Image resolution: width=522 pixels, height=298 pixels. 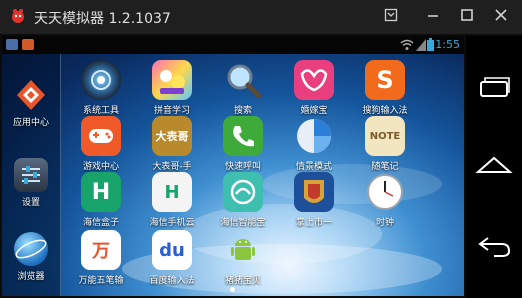 I want to click on sogou-input-icon: S, so click(x=385, y=80).